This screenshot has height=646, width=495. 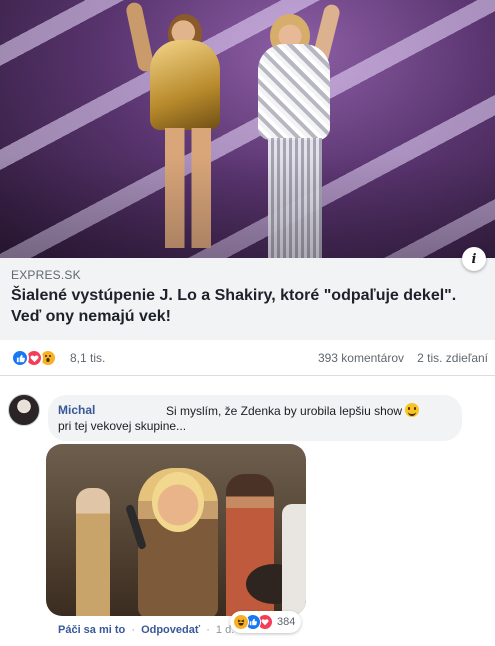 I want to click on shares-count-link: 2 tis. zdieľaní, so click(x=452, y=358).